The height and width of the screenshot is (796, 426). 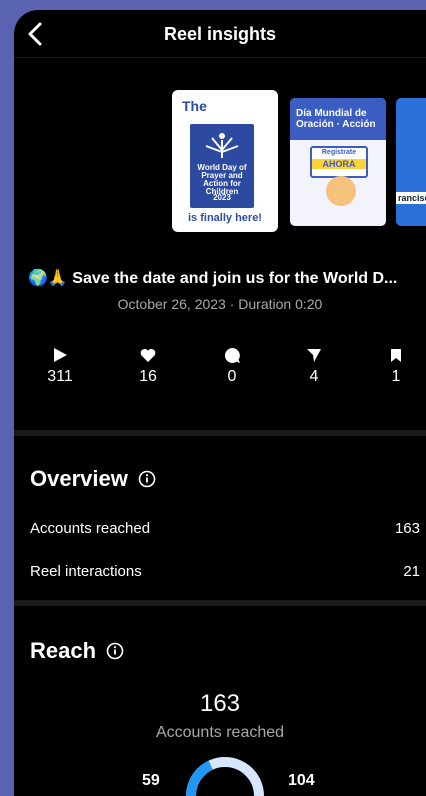 What do you see at coordinates (194, 106) in the screenshot?
I see `thumbnail-title: The` at bounding box center [194, 106].